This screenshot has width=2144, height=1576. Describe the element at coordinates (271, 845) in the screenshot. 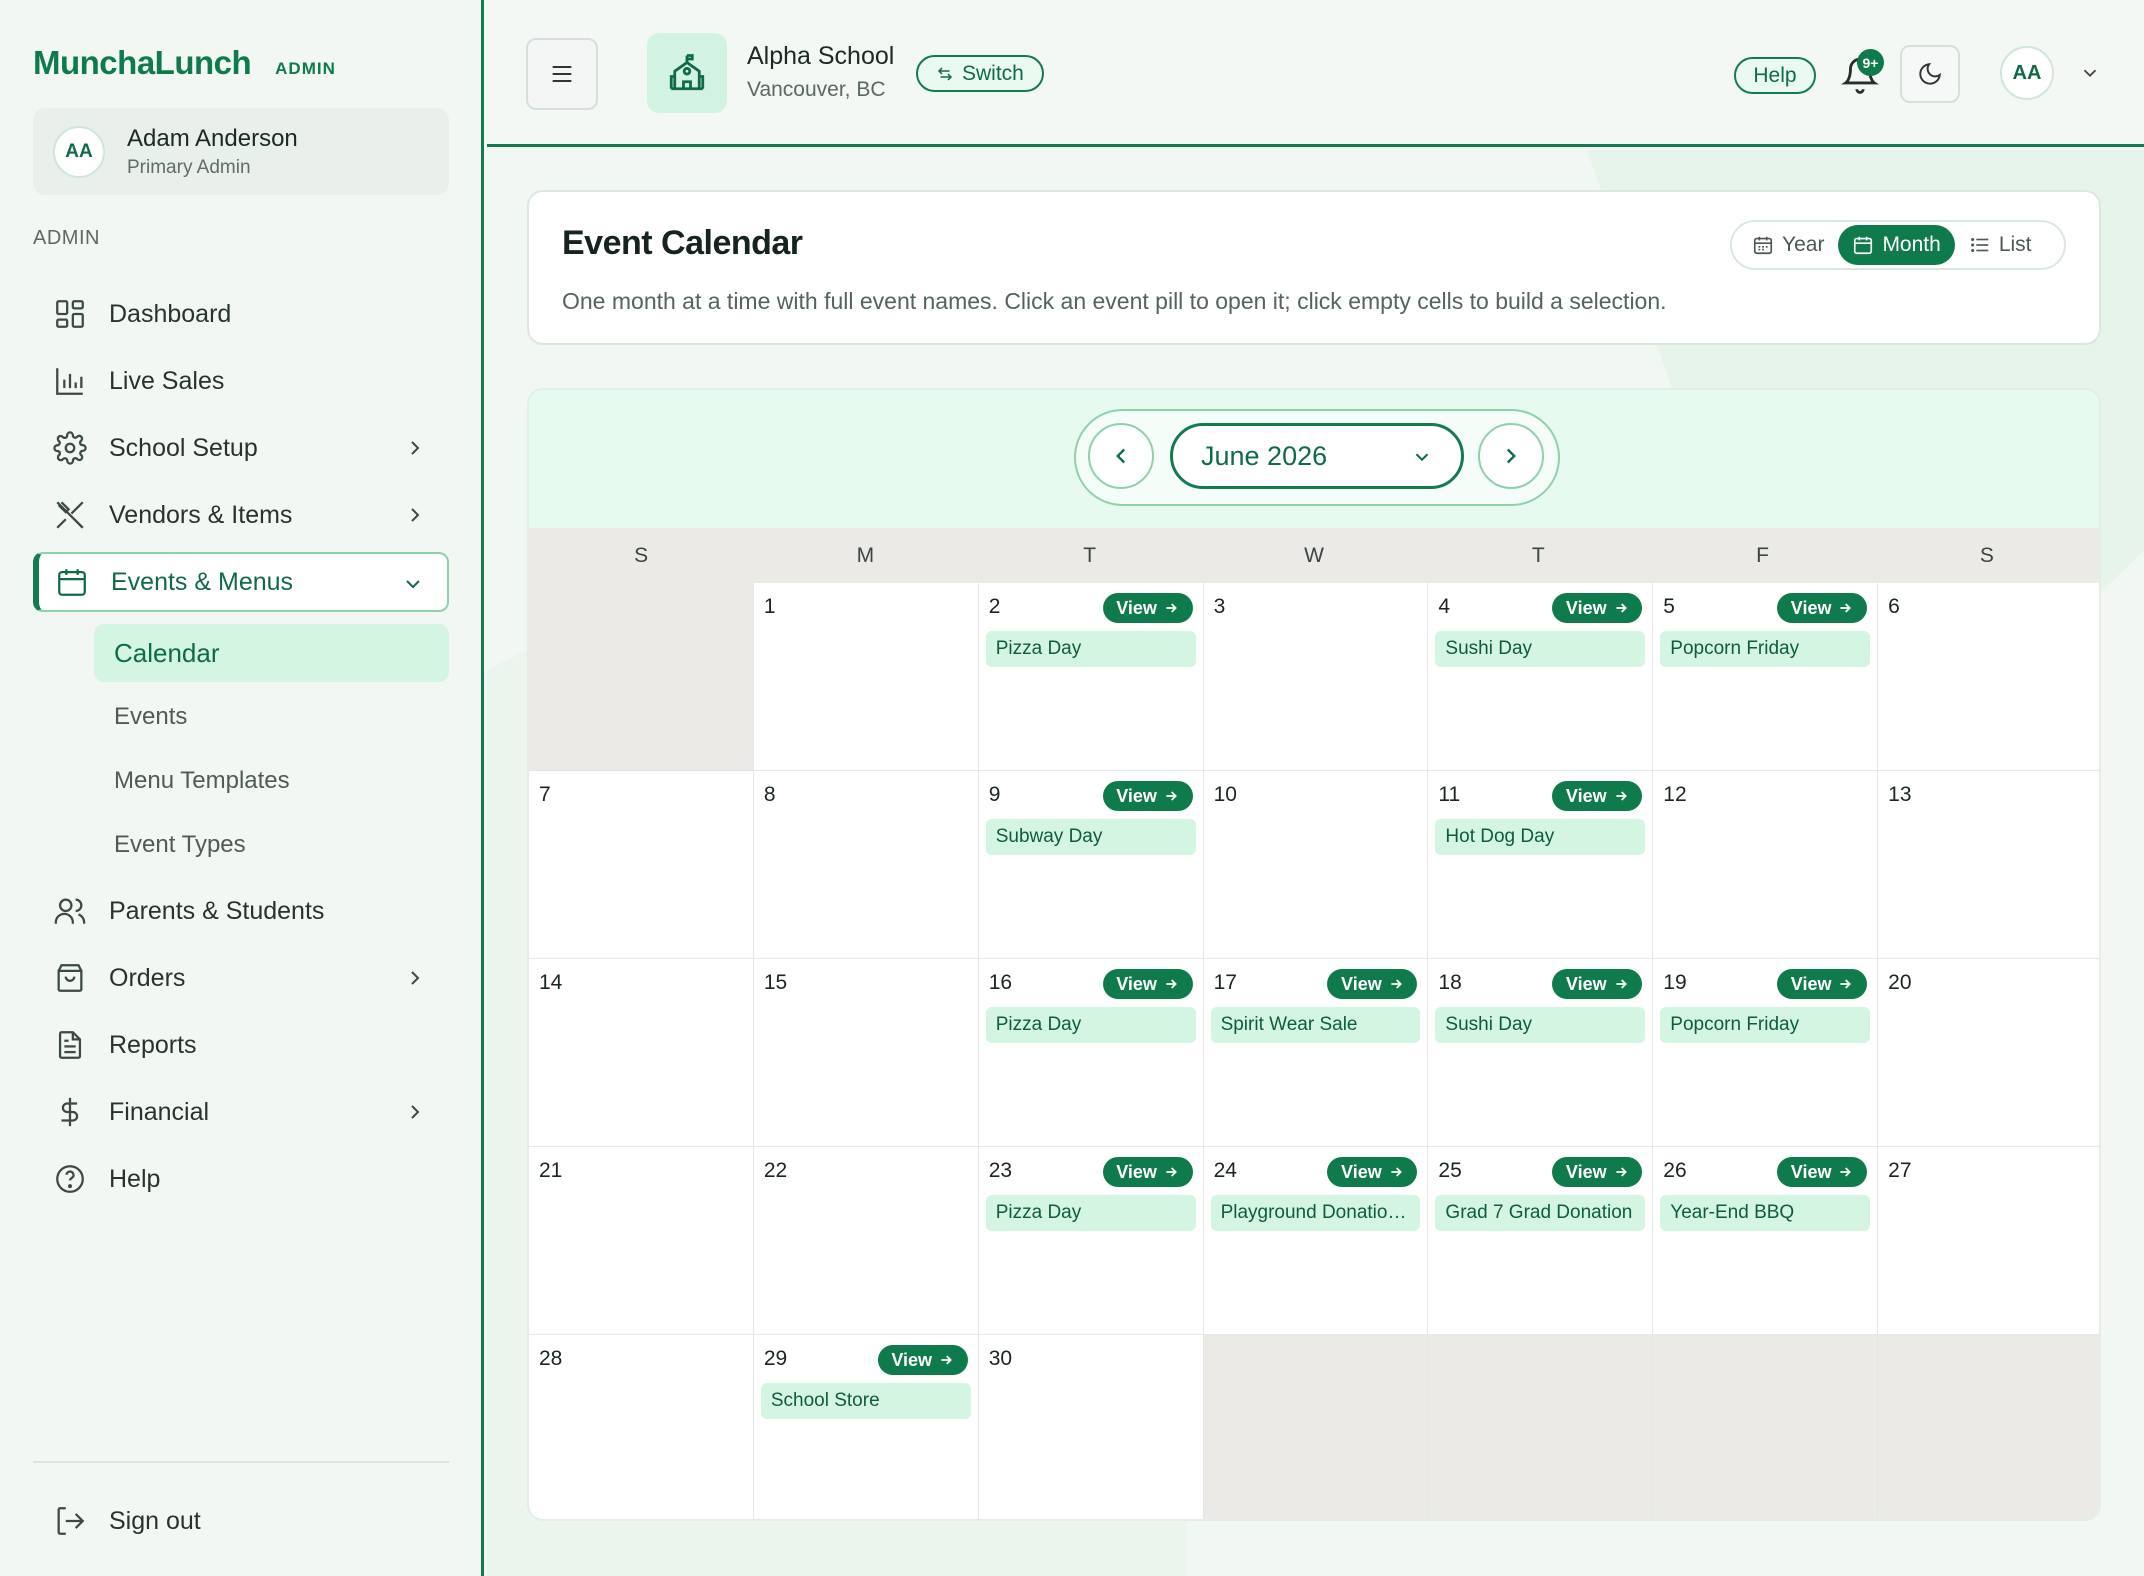

I see `sidebar-subitem-event-types: Event Types` at that location.